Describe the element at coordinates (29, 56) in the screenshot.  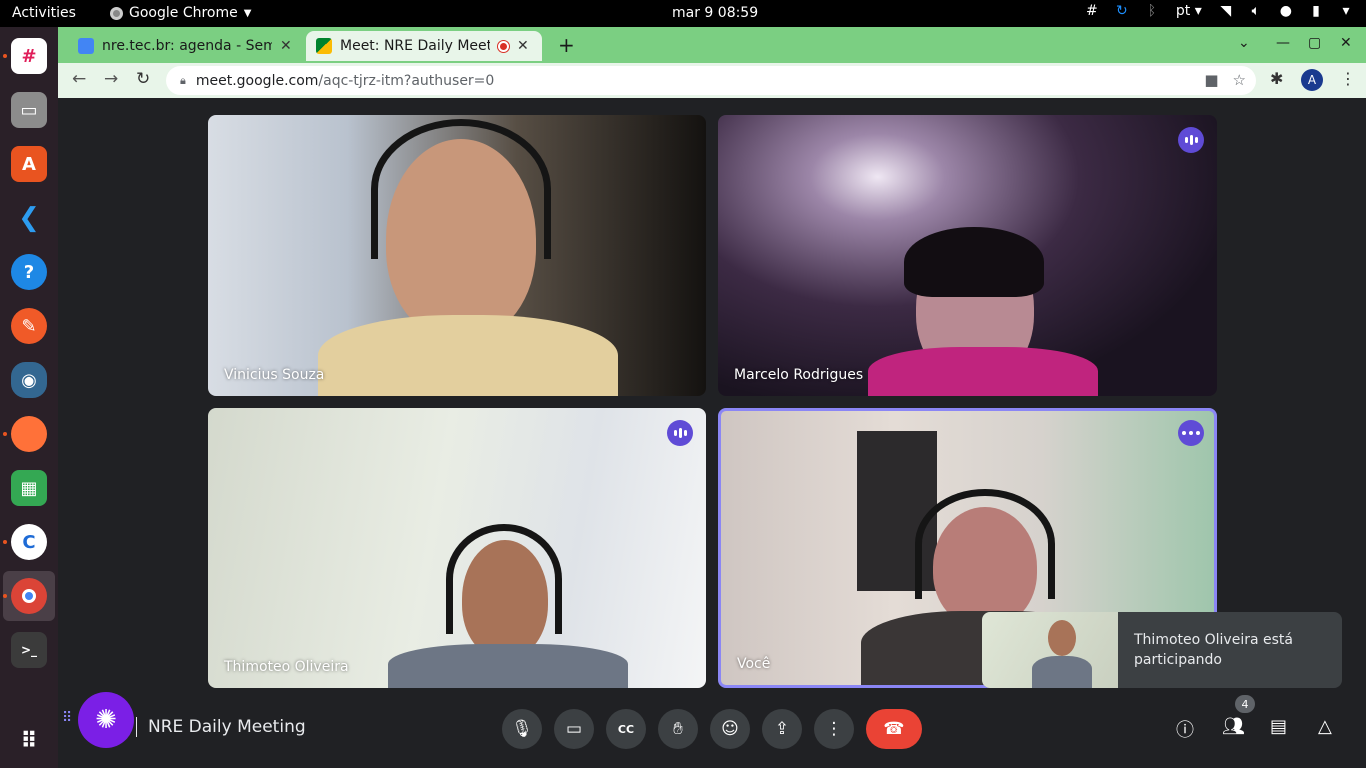
I see `slack-icon: #` at that location.